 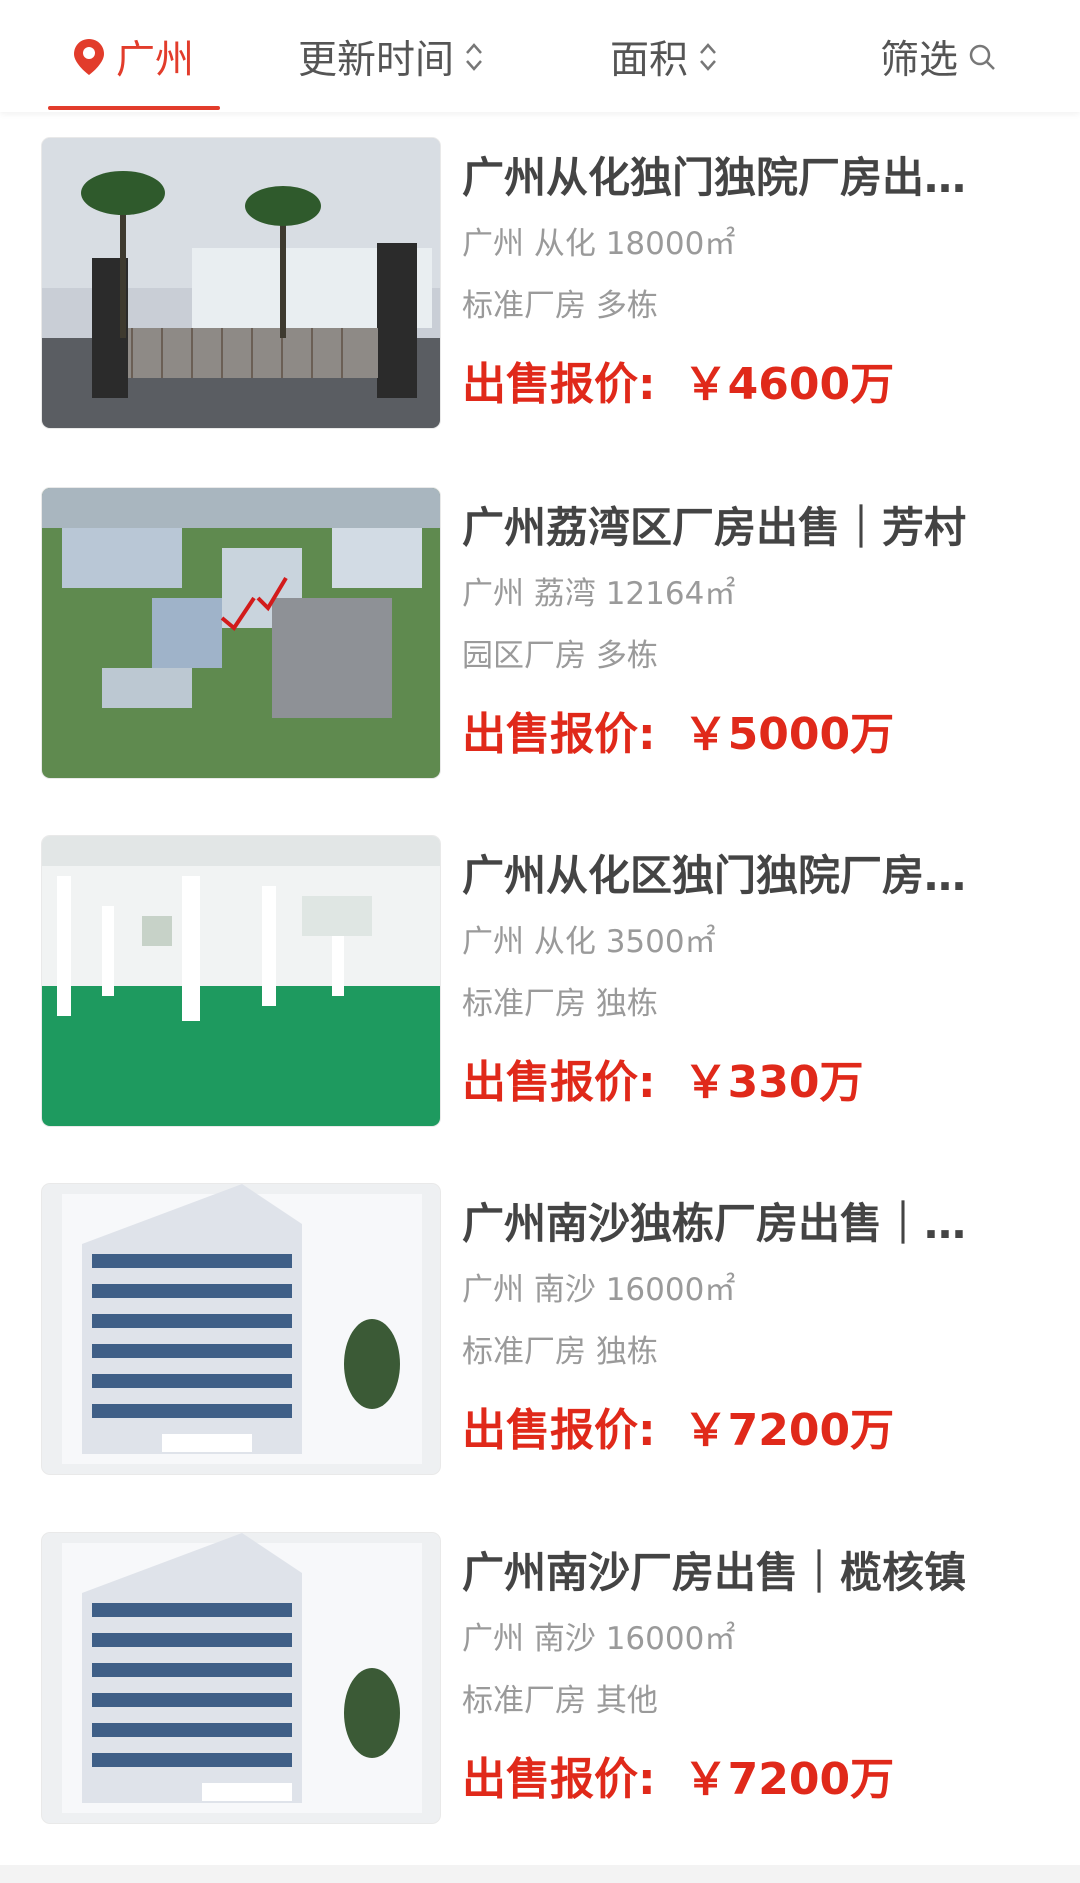 I want to click on price-value: ￥330万, so click(x=773, y=1082).